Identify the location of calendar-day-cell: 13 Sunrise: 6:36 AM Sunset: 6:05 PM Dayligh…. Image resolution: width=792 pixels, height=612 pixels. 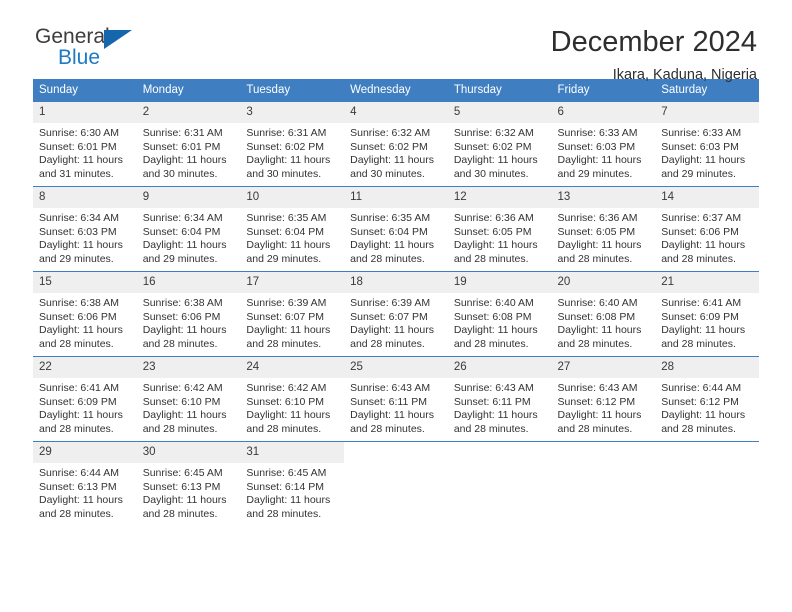
(603, 229).